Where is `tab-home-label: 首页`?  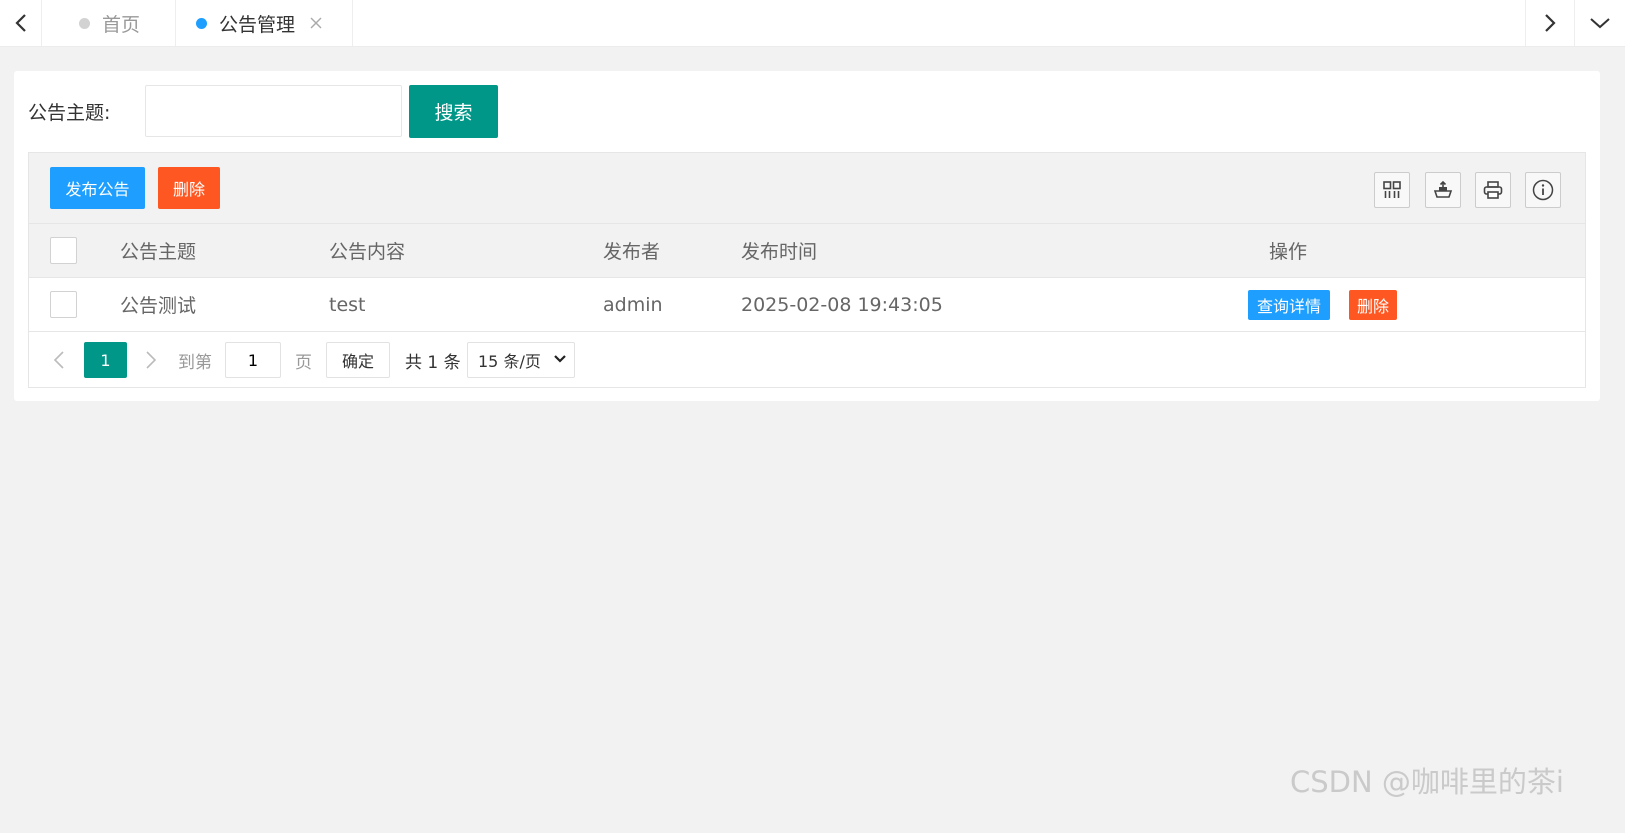 tab-home-label: 首页 is located at coordinates (121, 24).